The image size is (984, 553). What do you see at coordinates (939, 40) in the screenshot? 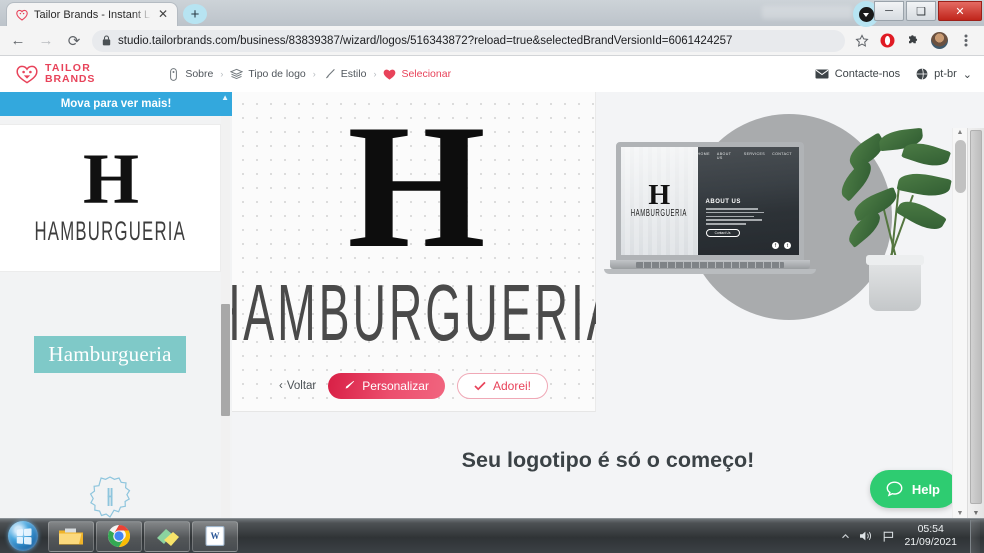
I see `profile-avatar` at bounding box center [939, 40].